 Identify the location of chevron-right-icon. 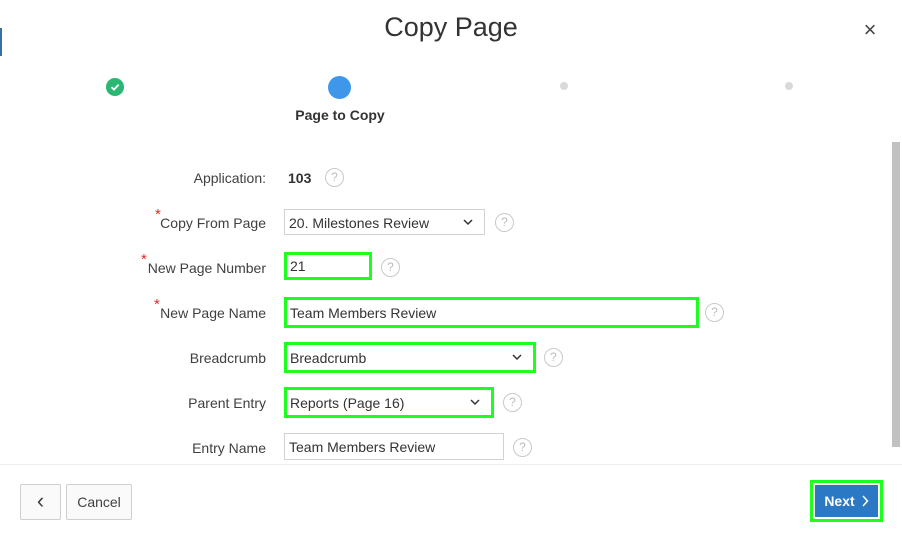
(865, 501).